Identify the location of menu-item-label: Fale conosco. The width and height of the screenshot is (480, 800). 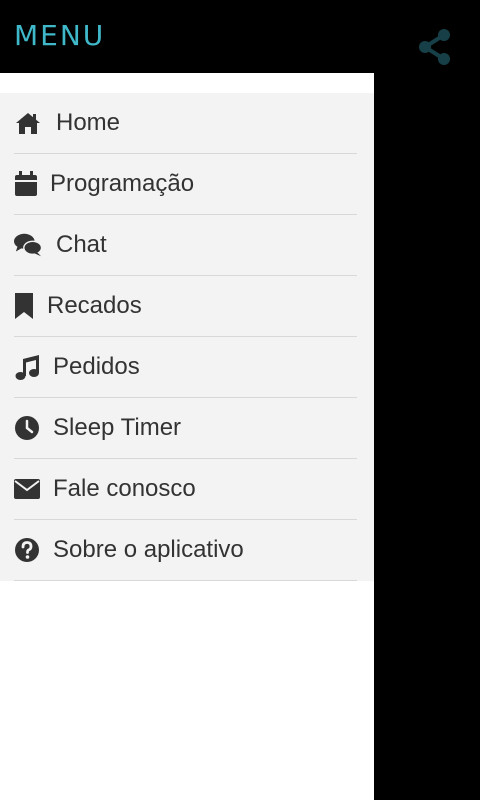
(124, 488).